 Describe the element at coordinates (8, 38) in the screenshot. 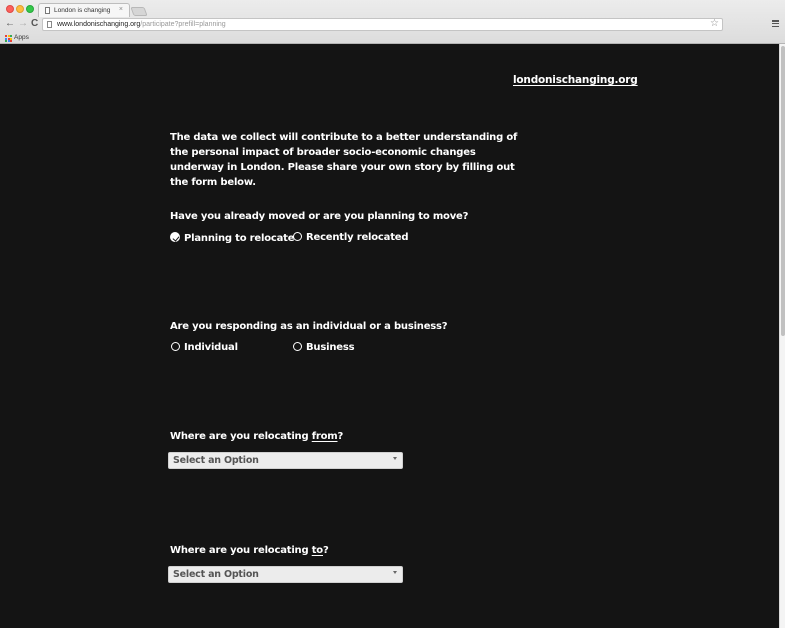

I see `apps-grid-icon` at that location.